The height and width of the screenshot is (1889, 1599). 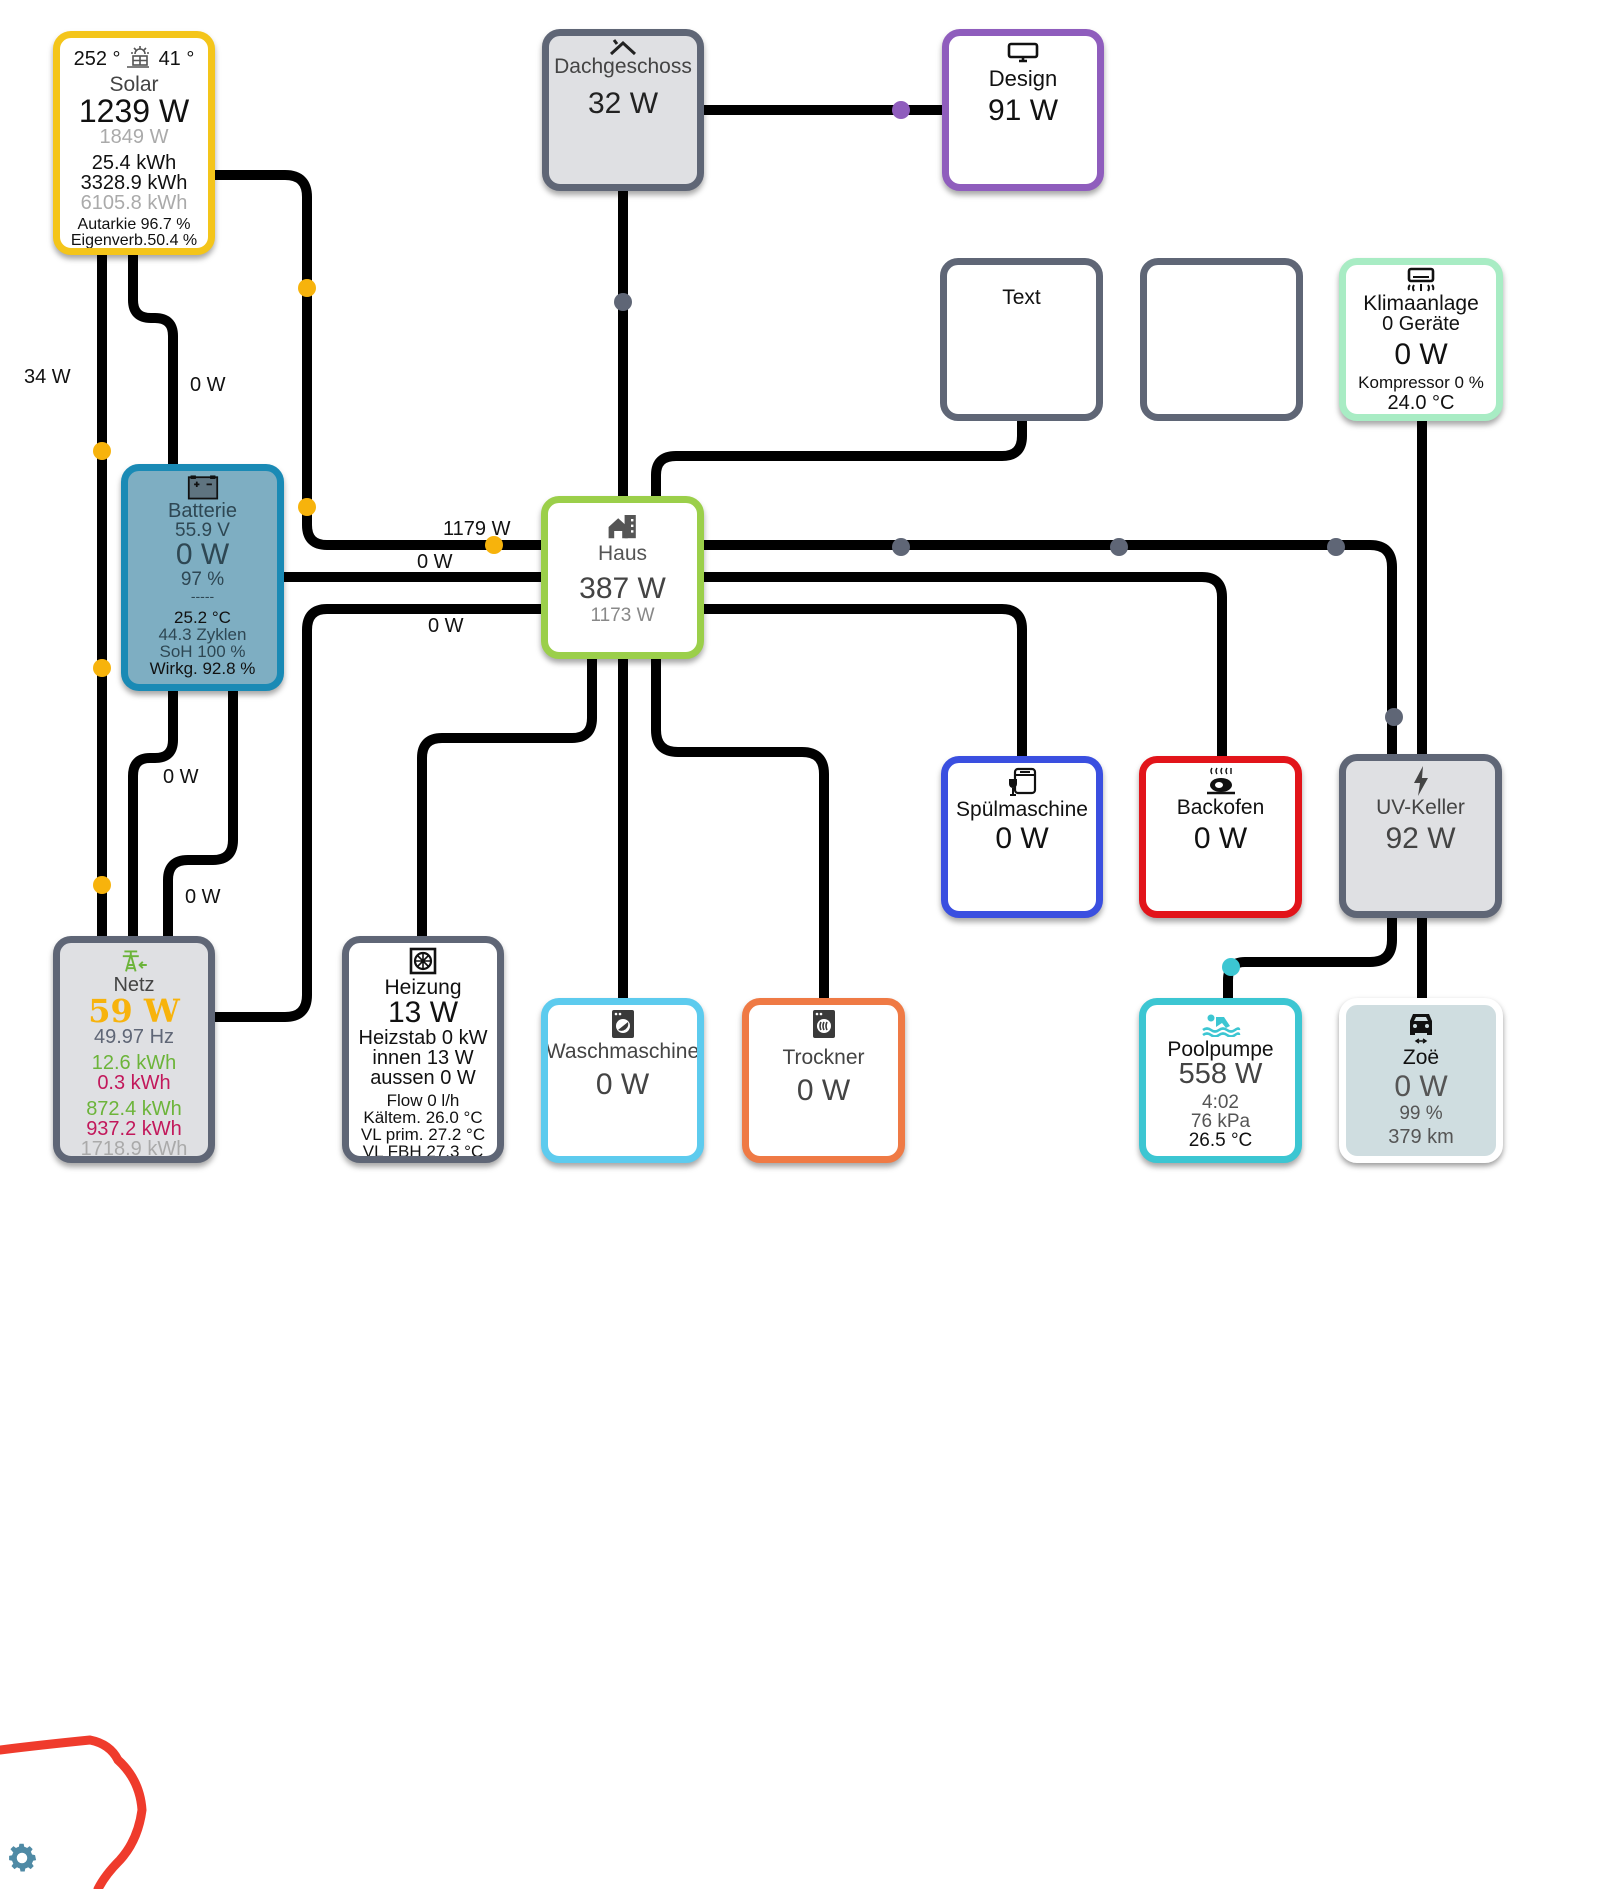 I want to click on line-house-dishwasher, so click(x=865, y=680).